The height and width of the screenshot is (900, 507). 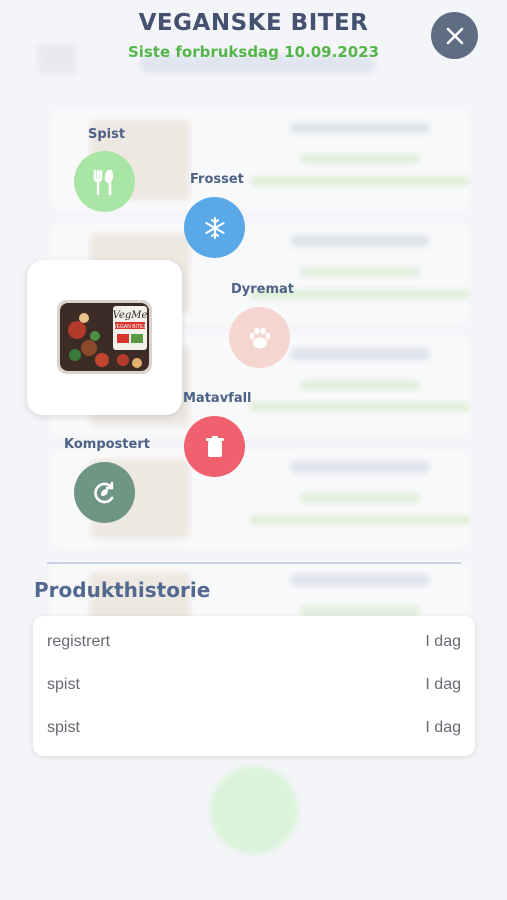 I want to click on compost-icon, so click(x=103, y=492).